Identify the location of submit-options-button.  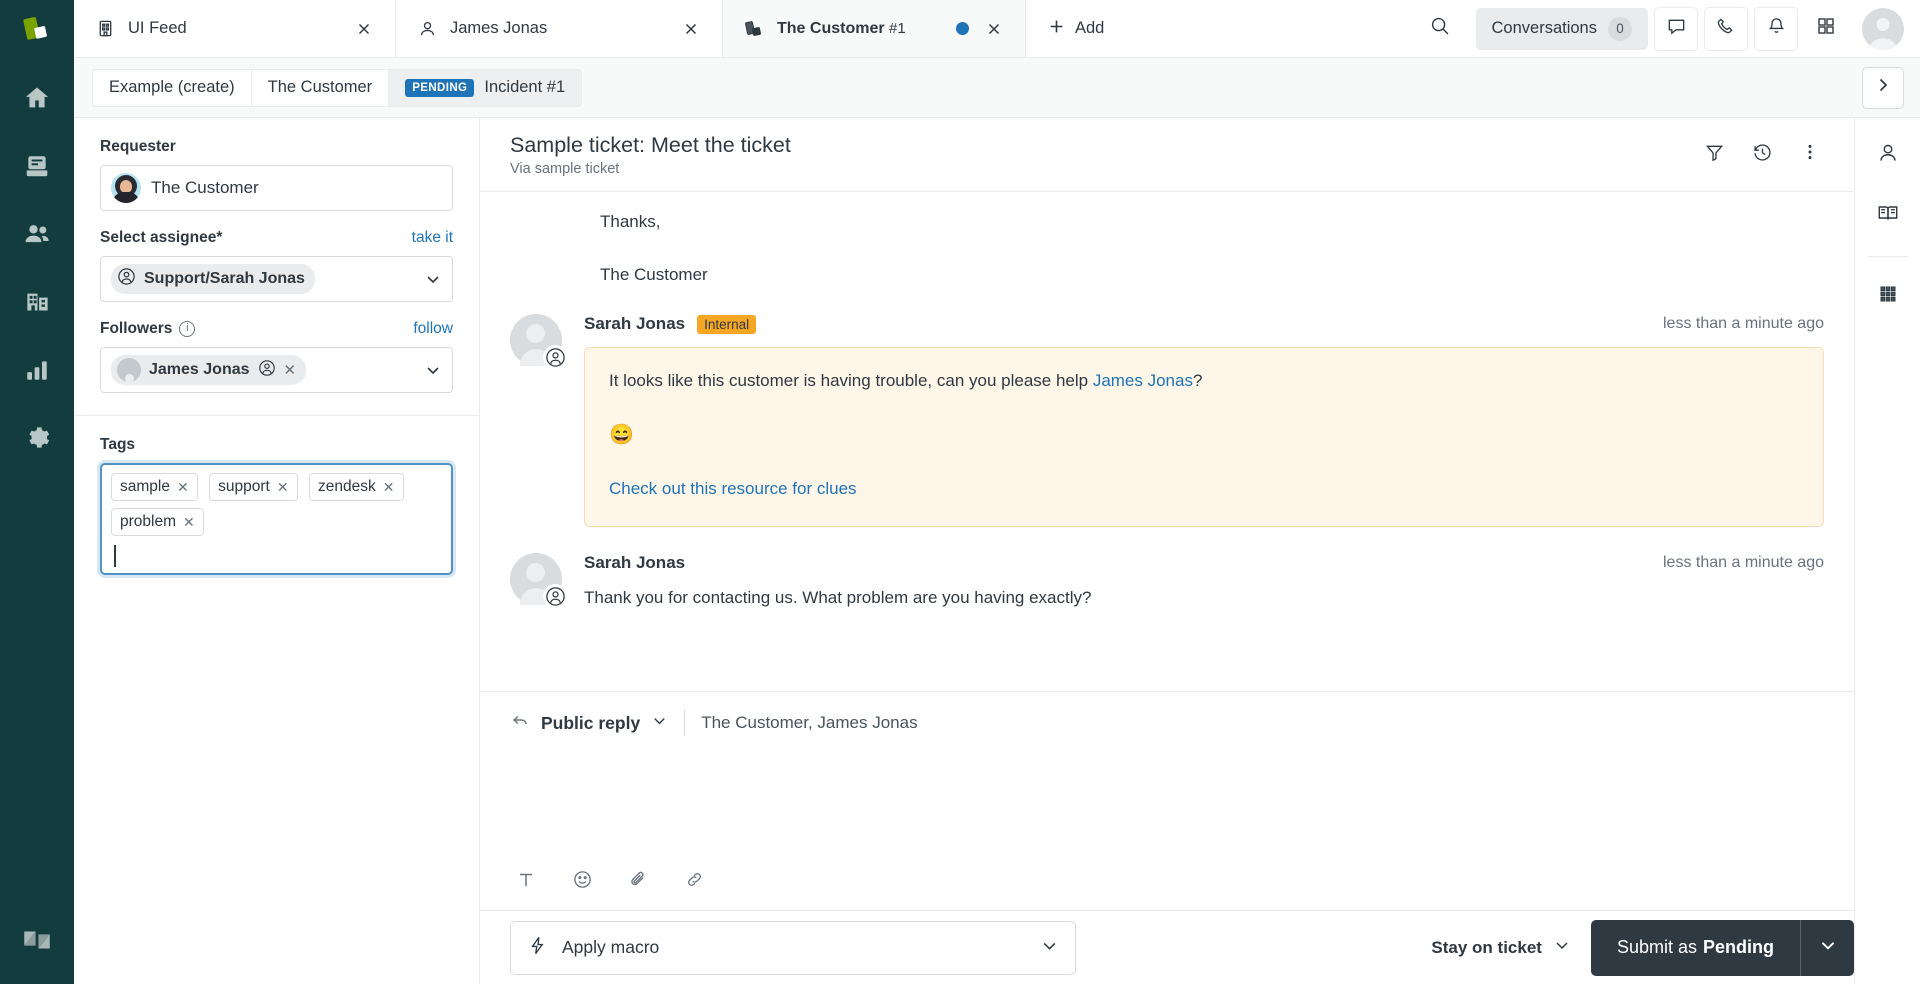
(1827, 947).